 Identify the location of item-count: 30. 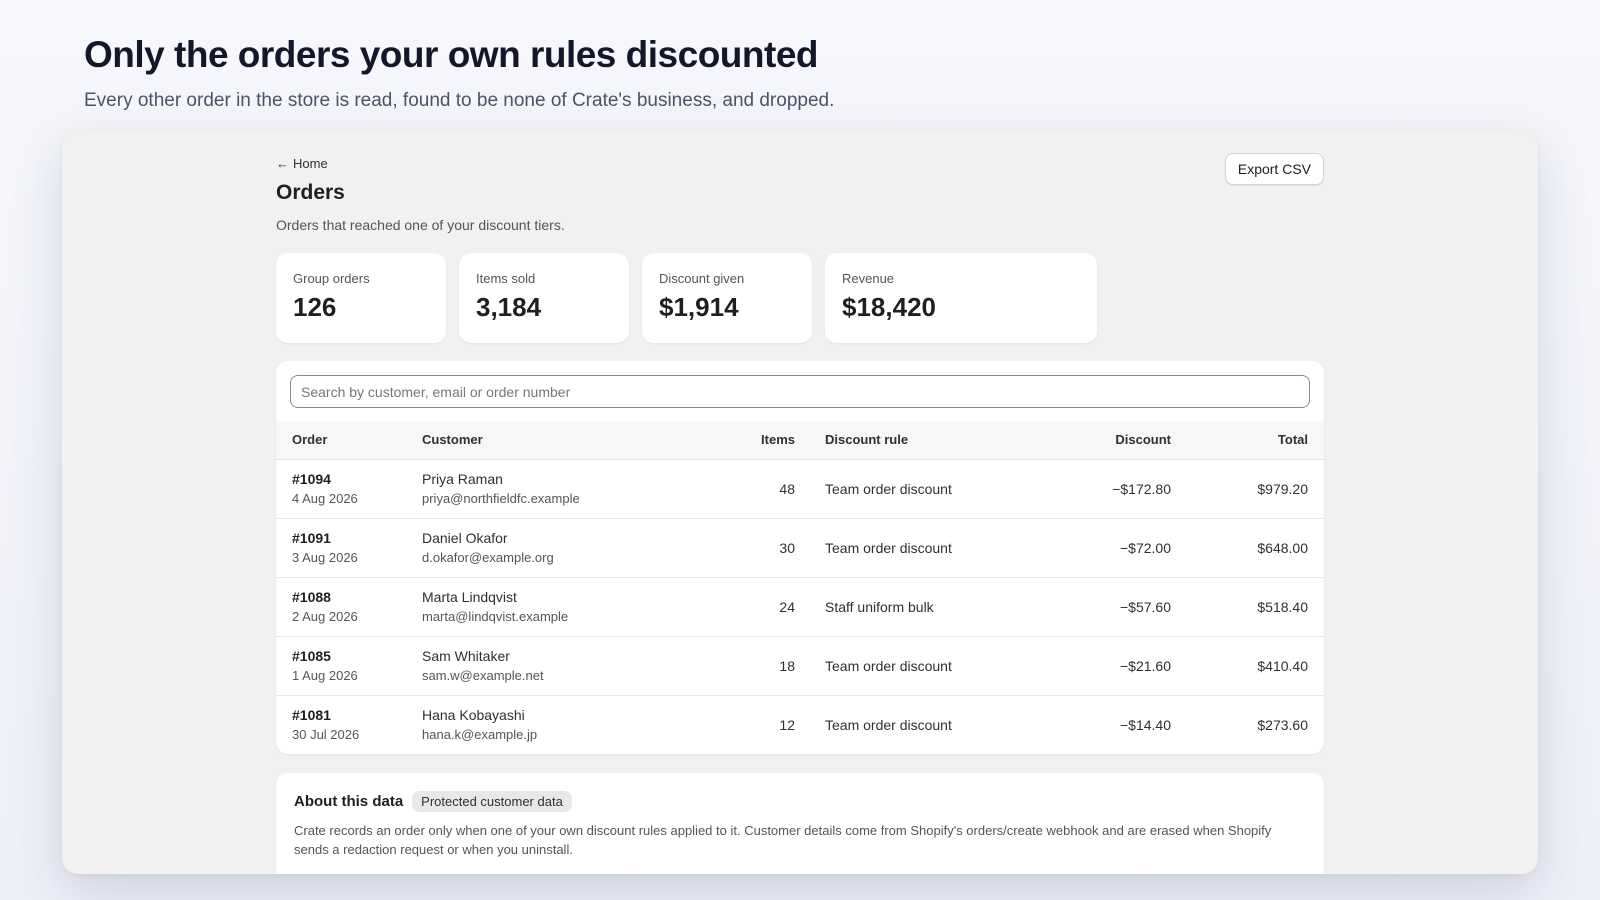
(748, 548).